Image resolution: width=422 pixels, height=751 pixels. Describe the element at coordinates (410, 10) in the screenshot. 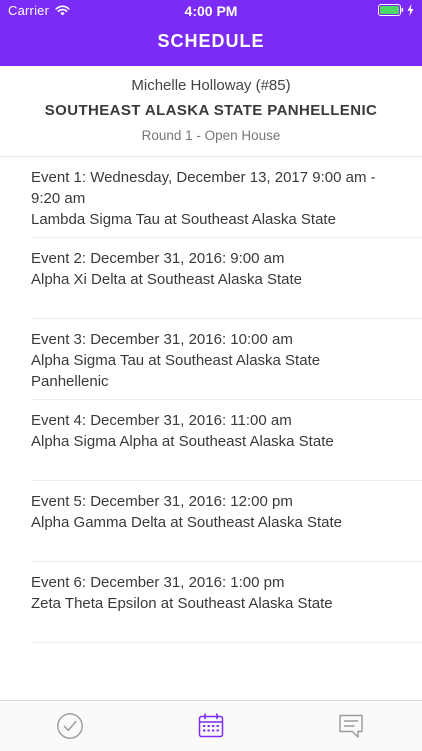

I see `charging-bolt-icon` at that location.